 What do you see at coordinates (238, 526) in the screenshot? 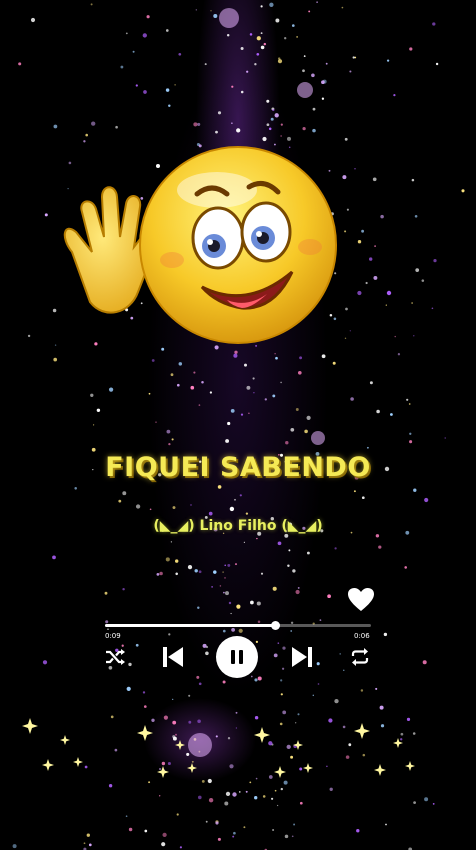
I see `artist-name: (◣_◢) Lino Filho (◣_◢)` at bounding box center [238, 526].